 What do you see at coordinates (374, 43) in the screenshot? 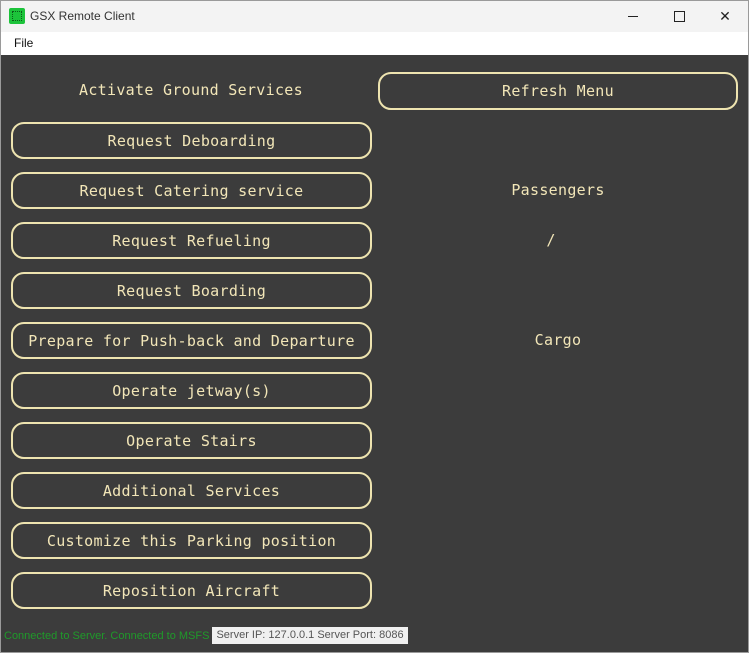
I see `menu-bar: File` at bounding box center [374, 43].